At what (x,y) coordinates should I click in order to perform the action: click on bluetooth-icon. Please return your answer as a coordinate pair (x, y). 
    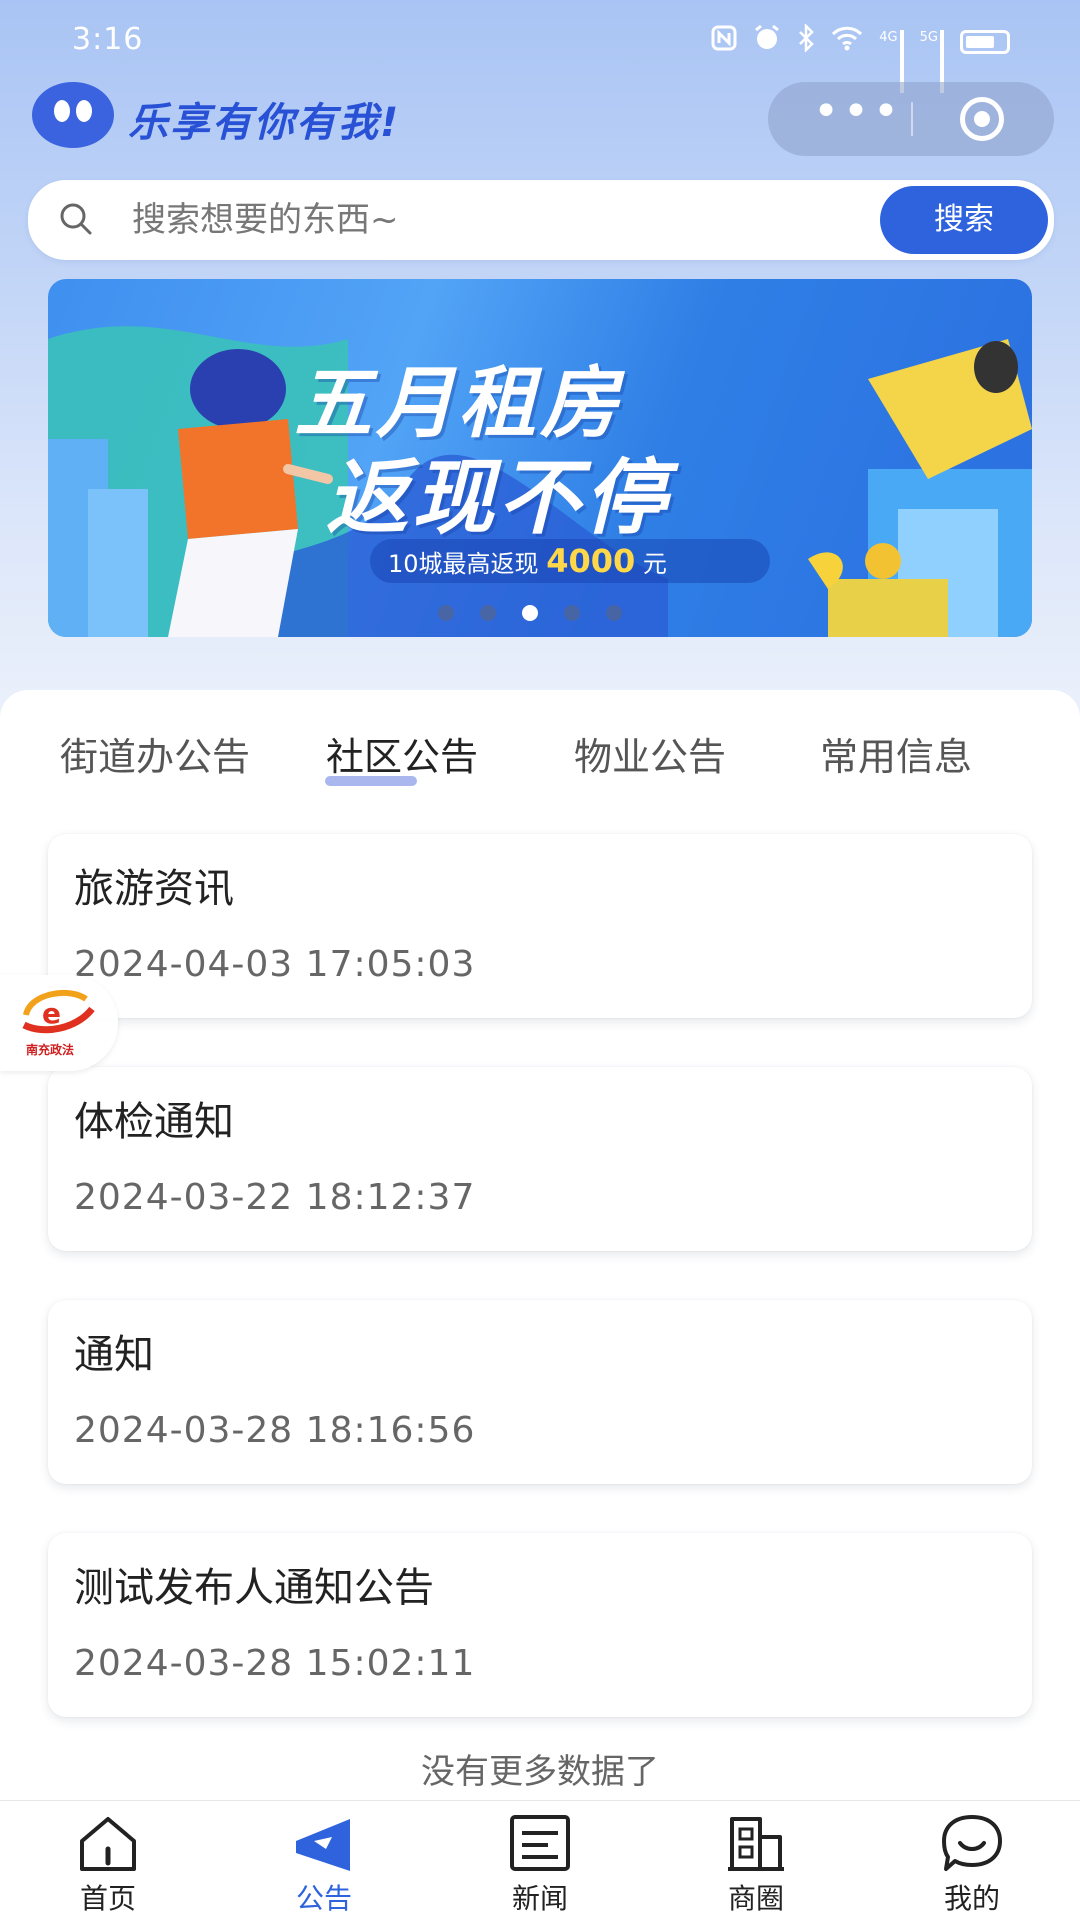
    Looking at the image, I should click on (806, 40).